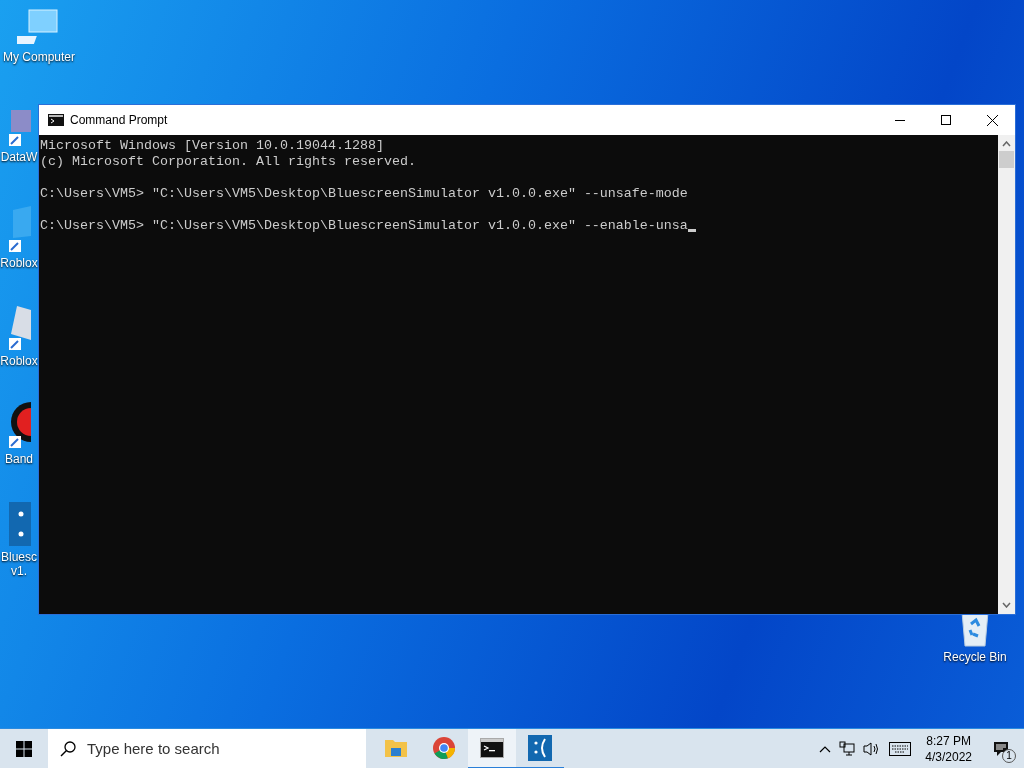  What do you see at coordinates (19, 459) in the screenshot?
I see `desktop-icon-label: Band` at bounding box center [19, 459].